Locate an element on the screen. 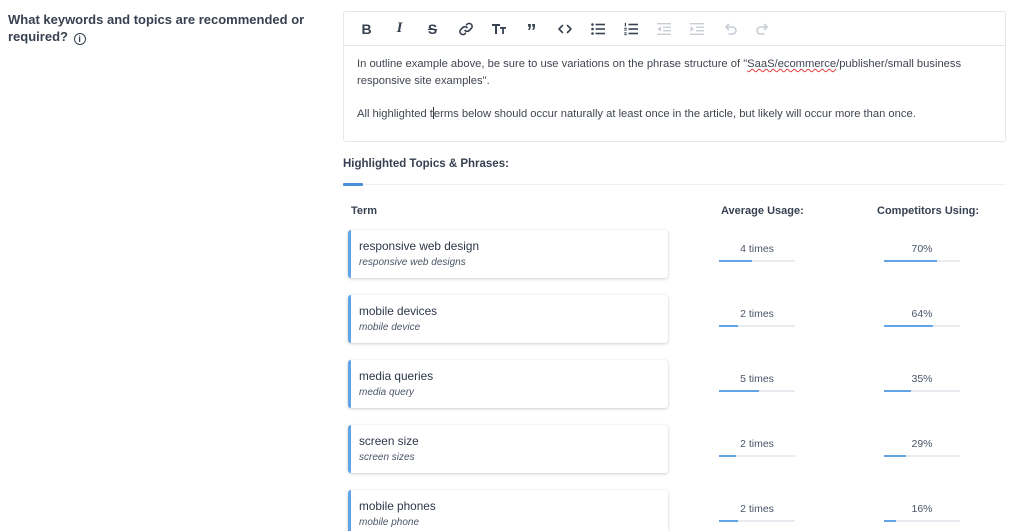  average-usage-value: 4 times is located at coordinates (757, 249).